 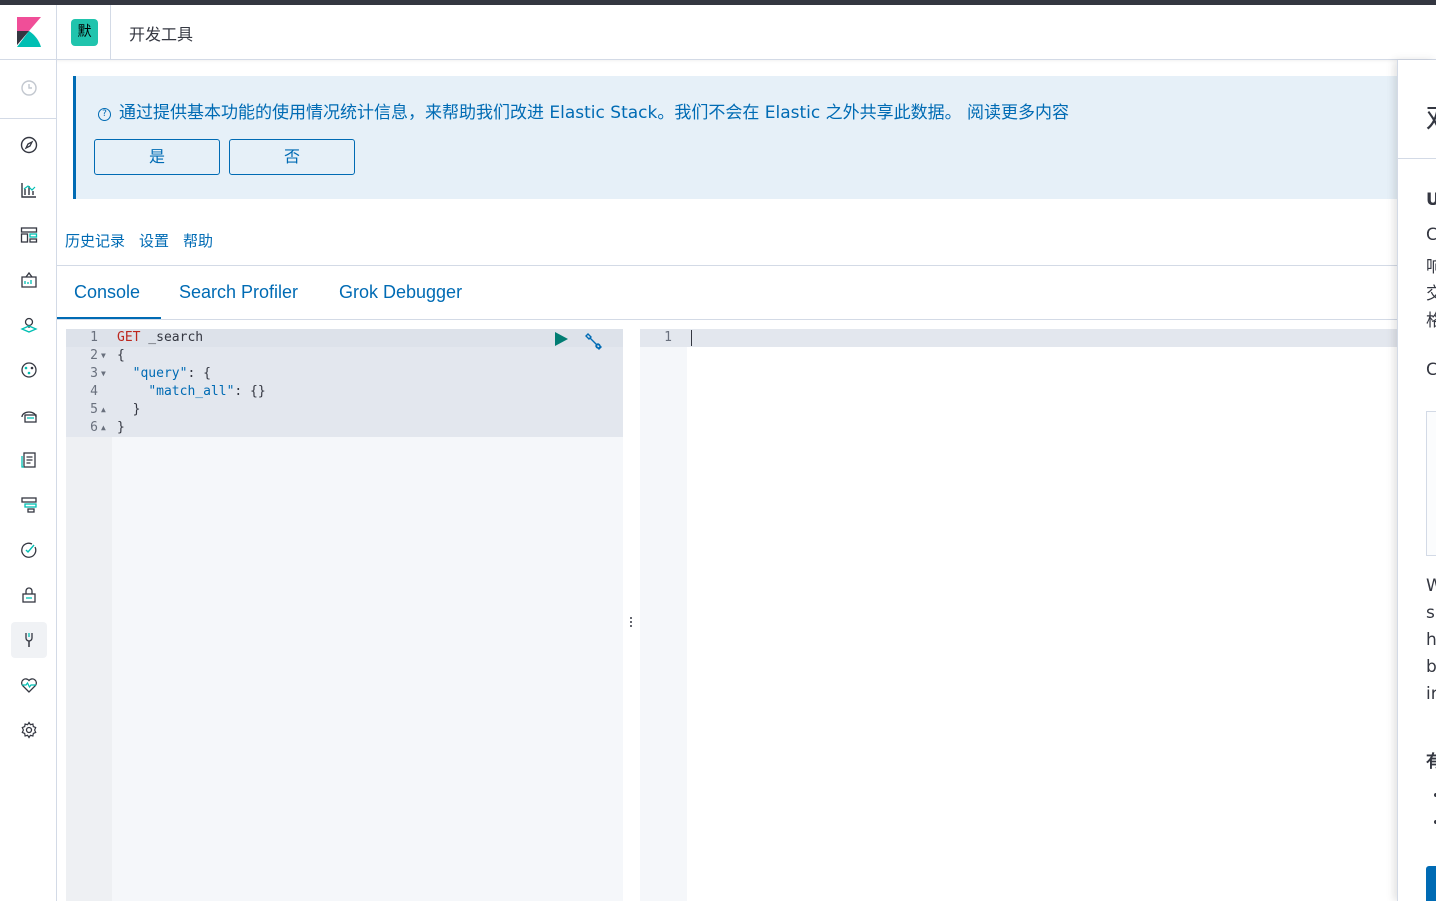 I want to click on app-title: 开发工具, so click(x=161, y=34).